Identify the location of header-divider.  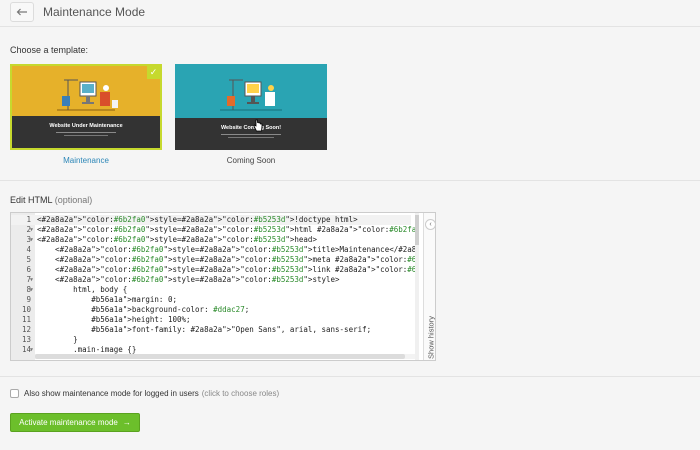
(350, 26).